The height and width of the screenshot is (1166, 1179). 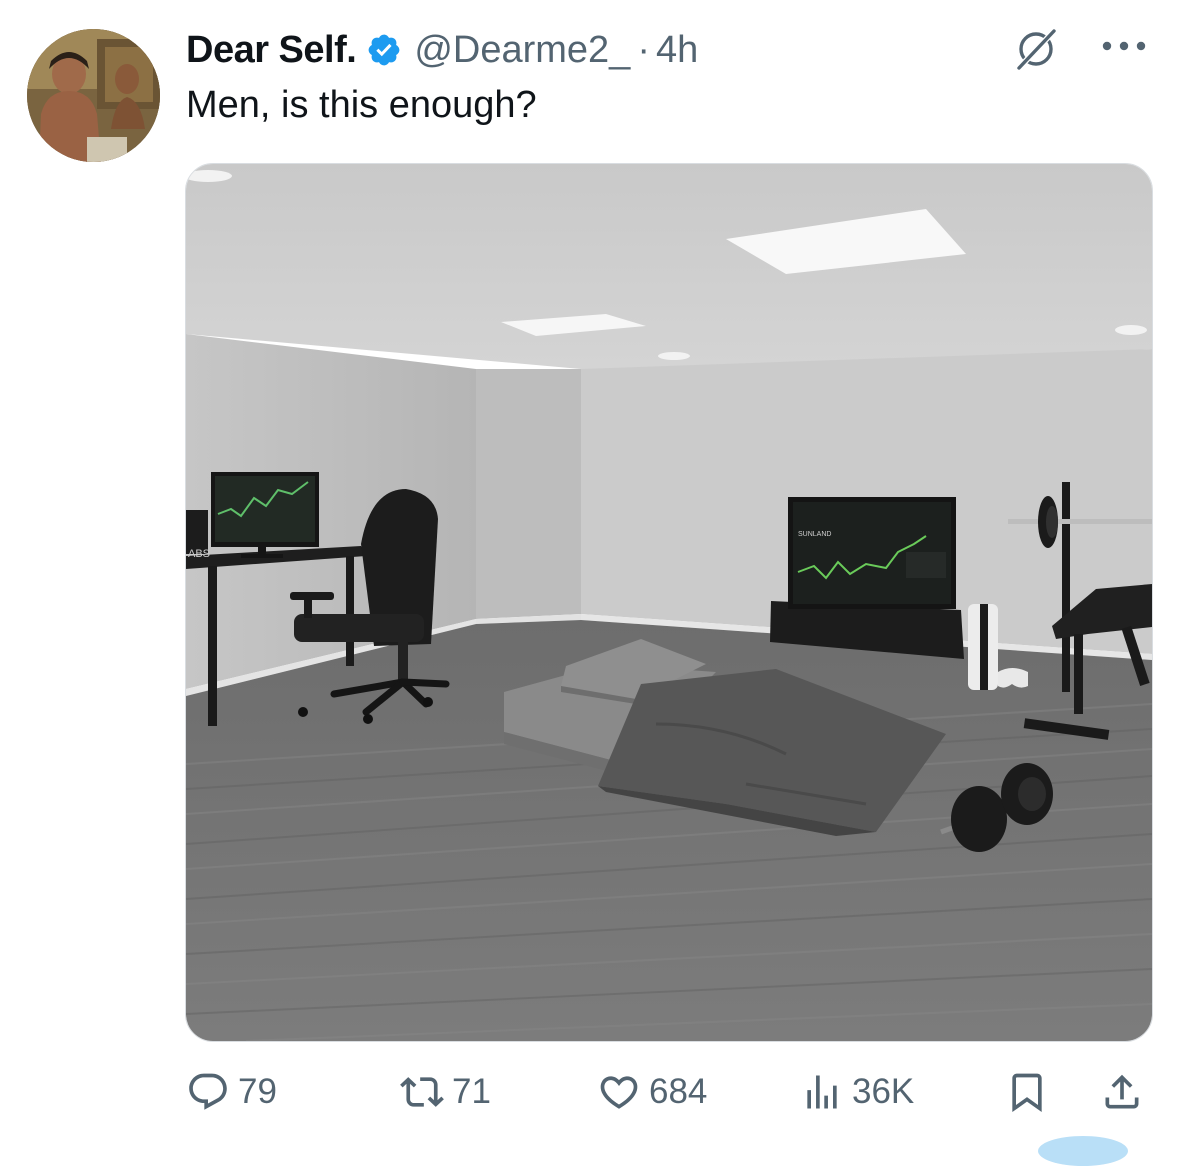 What do you see at coordinates (1083, 1151) in the screenshot?
I see `floating-action-edge` at bounding box center [1083, 1151].